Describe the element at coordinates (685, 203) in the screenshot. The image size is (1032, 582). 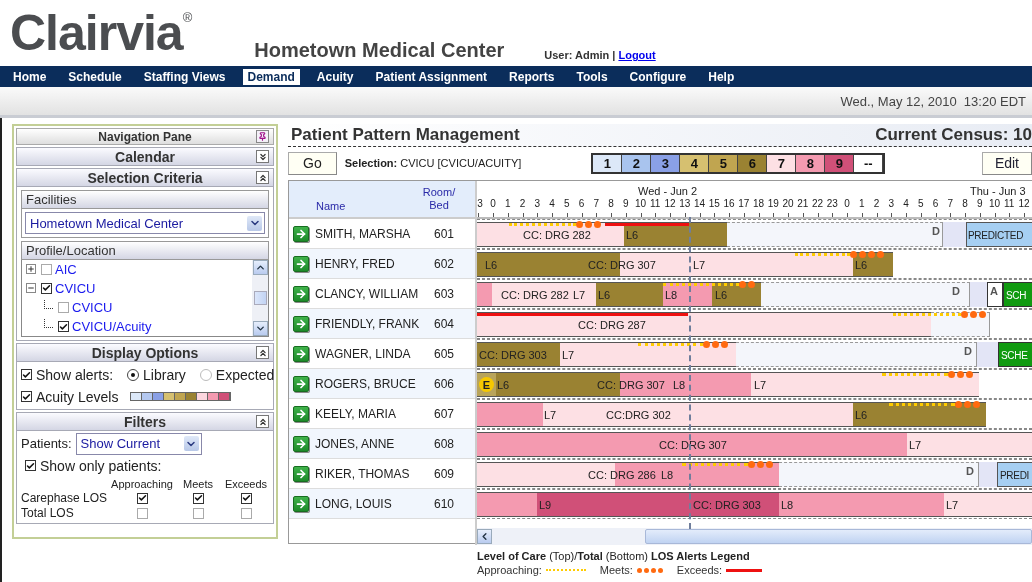
I see `hour-label: 13` at that location.